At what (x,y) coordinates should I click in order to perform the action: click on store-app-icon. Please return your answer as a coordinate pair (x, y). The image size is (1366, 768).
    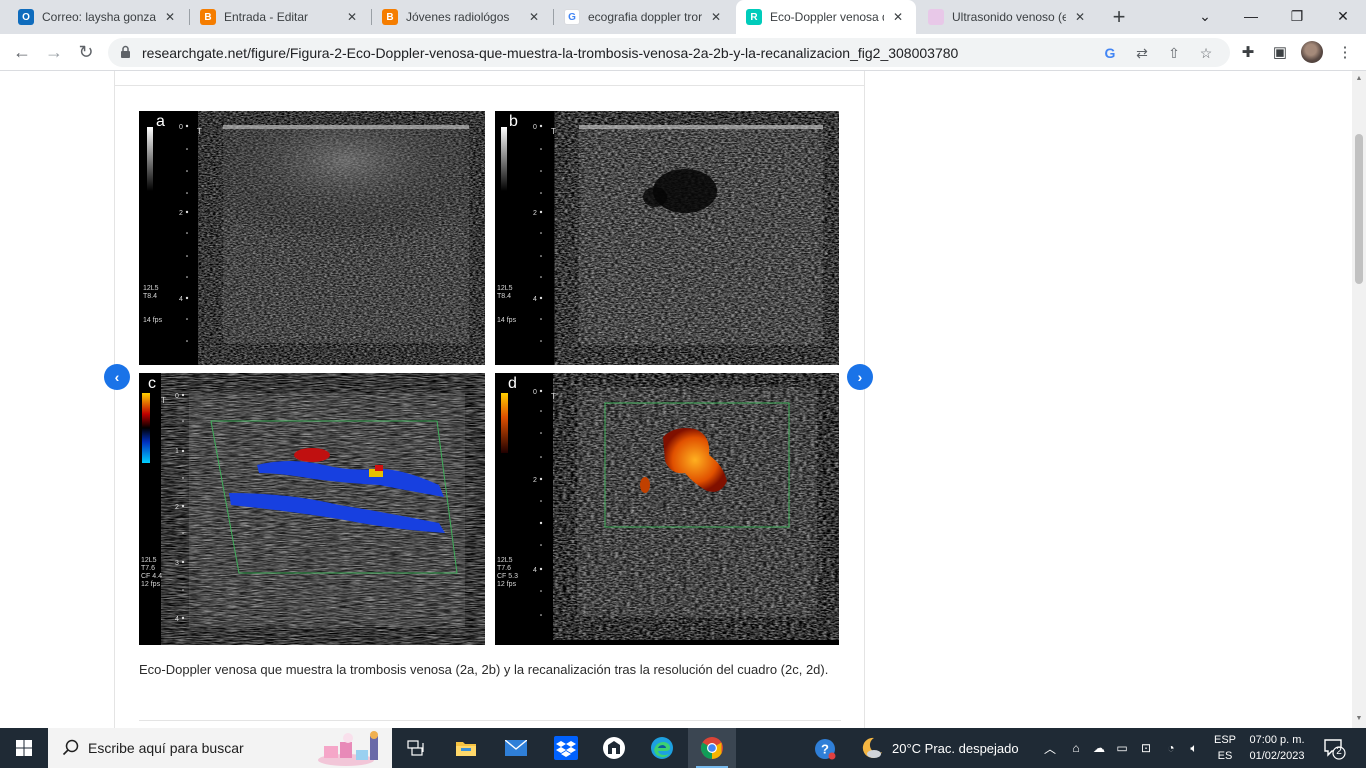
    Looking at the image, I should click on (614, 748).